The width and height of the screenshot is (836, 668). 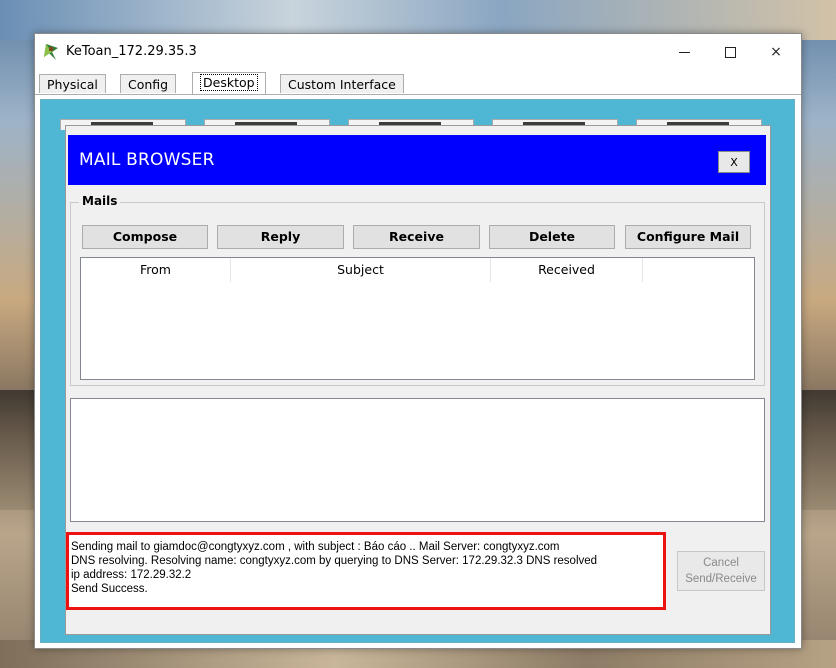 I want to click on packet-tracer-icon, so click(x=51, y=52).